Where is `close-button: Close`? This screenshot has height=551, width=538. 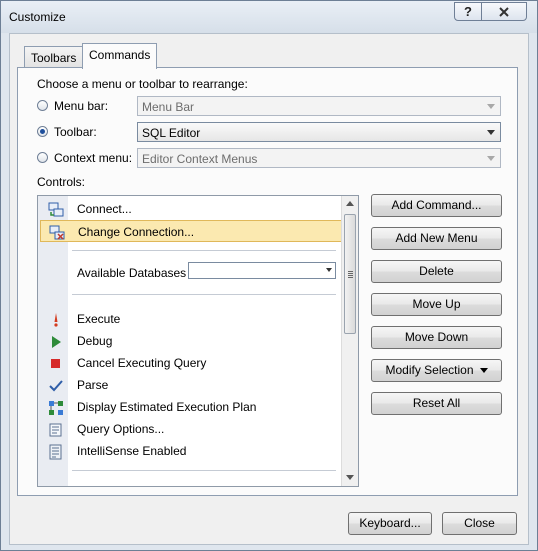 close-button: Close is located at coordinates (479, 523).